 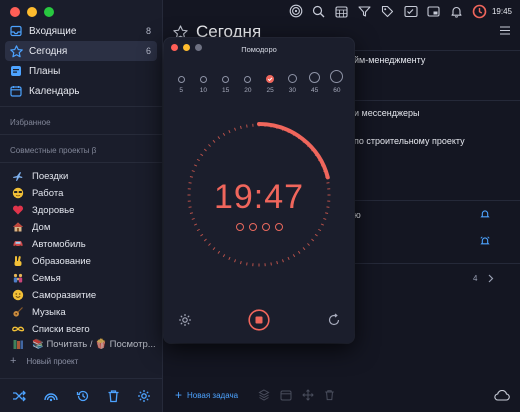 What do you see at coordinates (365, 11) in the screenshot?
I see `filter-icon` at bounding box center [365, 11].